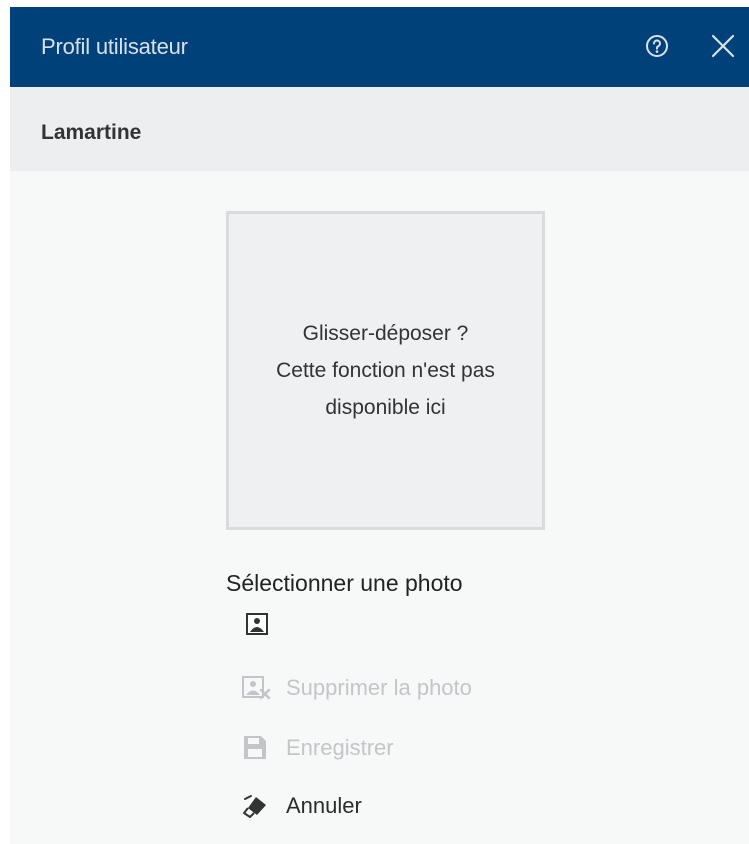 The image size is (749, 844). What do you see at coordinates (340, 747) in the screenshot?
I see `save-label: Enregistrer` at bounding box center [340, 747].